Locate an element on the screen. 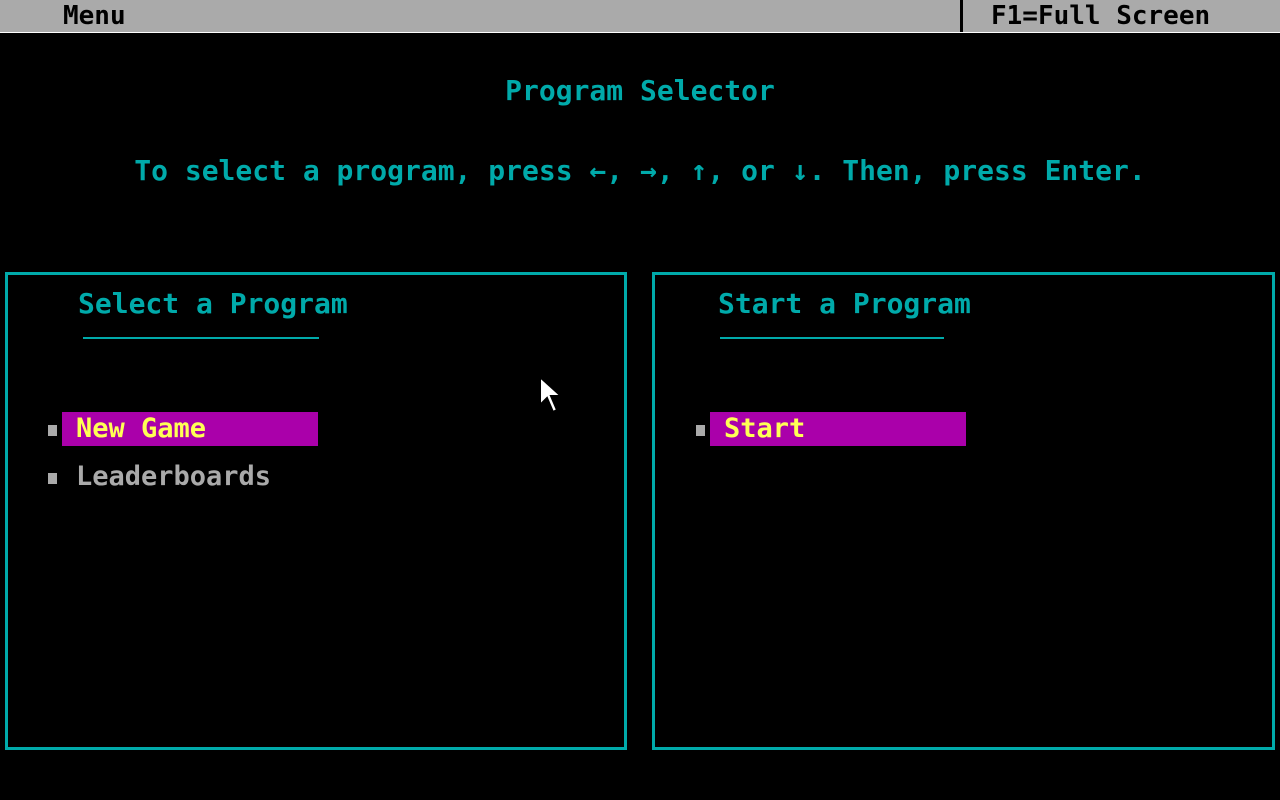 Image resolution: width=1280 pixels, height=800 pixels. page-title: Program Selector is located at coordinates (640, 90).